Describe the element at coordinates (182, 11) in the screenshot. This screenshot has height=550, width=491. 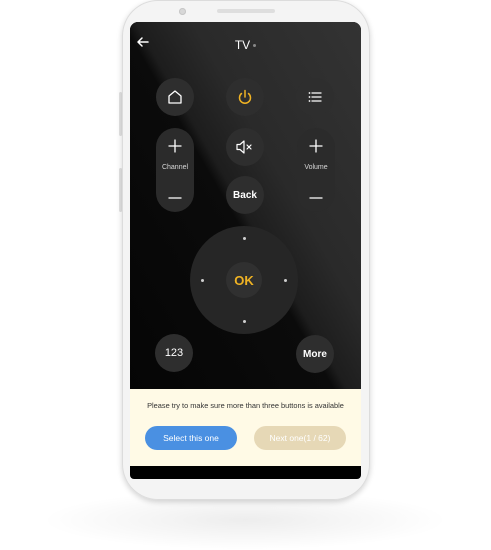
I see `front-camera` at that location.